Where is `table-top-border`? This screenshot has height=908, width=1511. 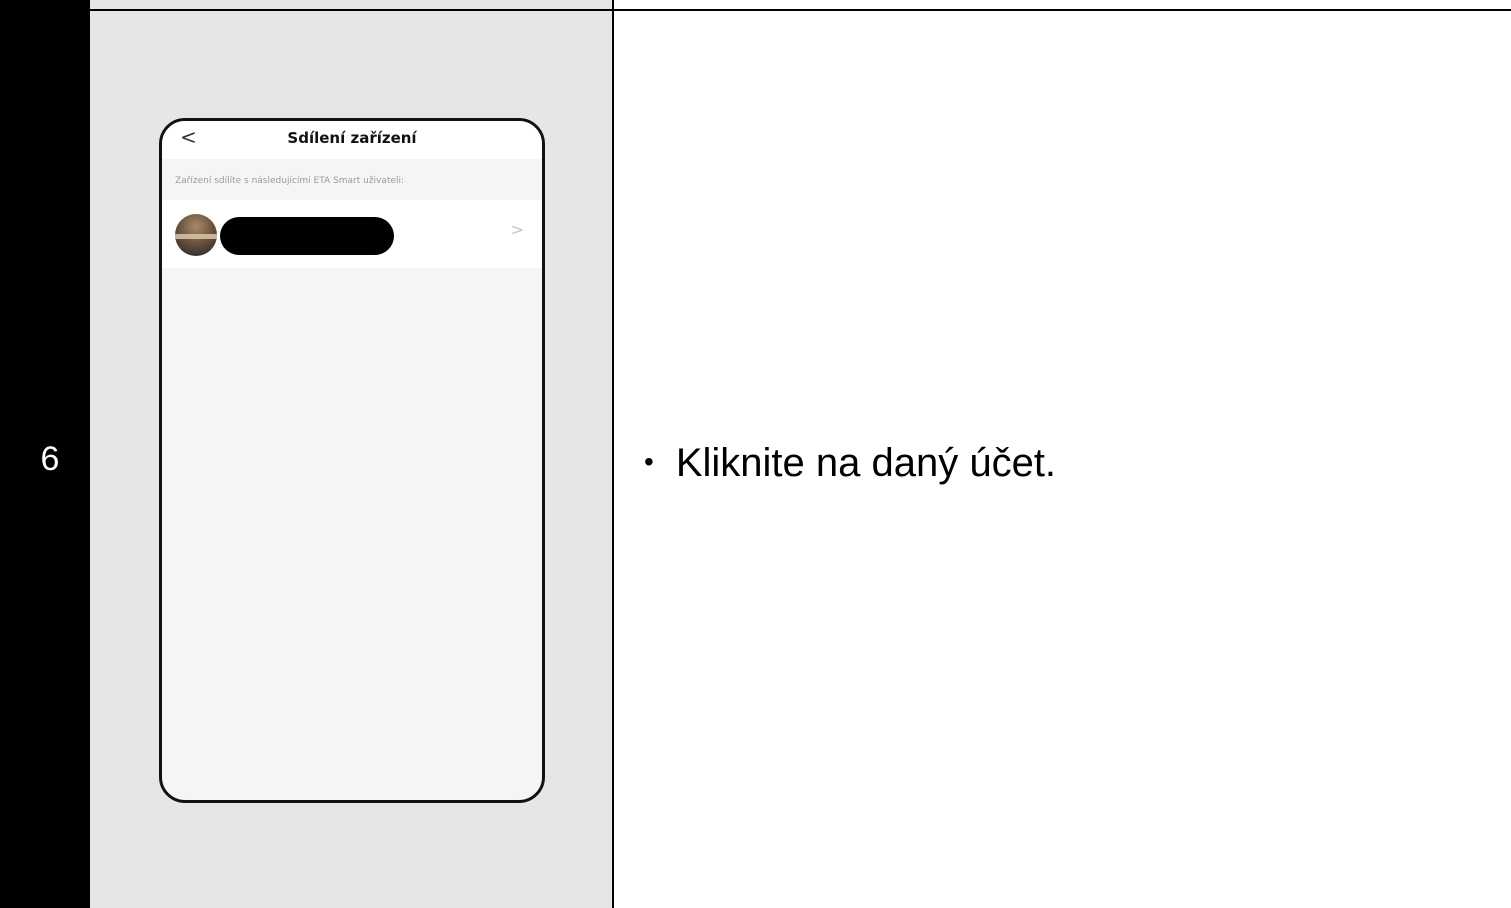 table-top-border is located at coordinates (755, 5).